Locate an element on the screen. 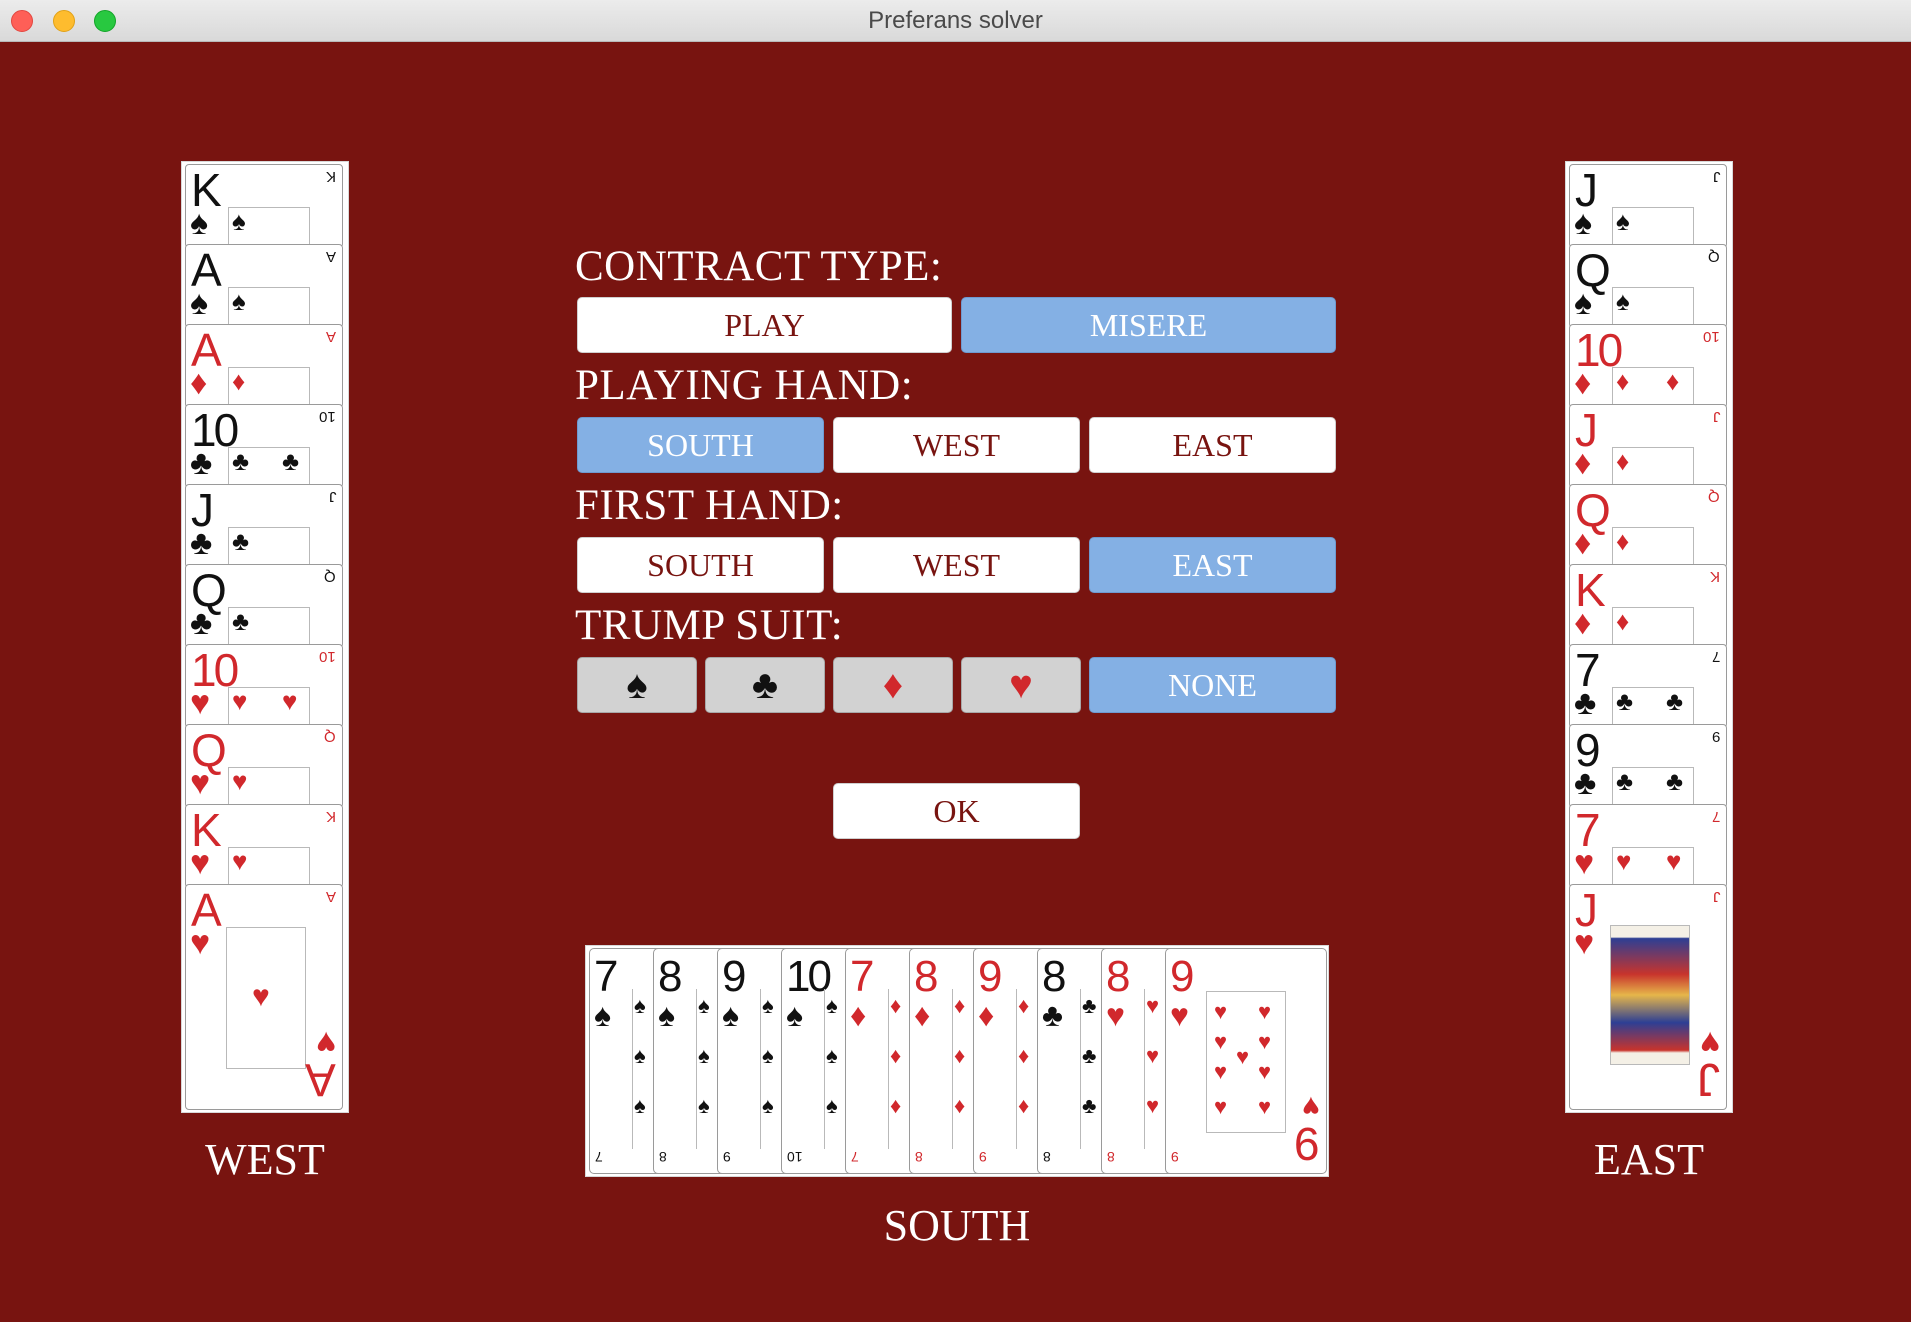 The width and height of the screenshot is (1911, 1322). east-card: K ♦ K ♦ is located at coordinates (1648, 606).